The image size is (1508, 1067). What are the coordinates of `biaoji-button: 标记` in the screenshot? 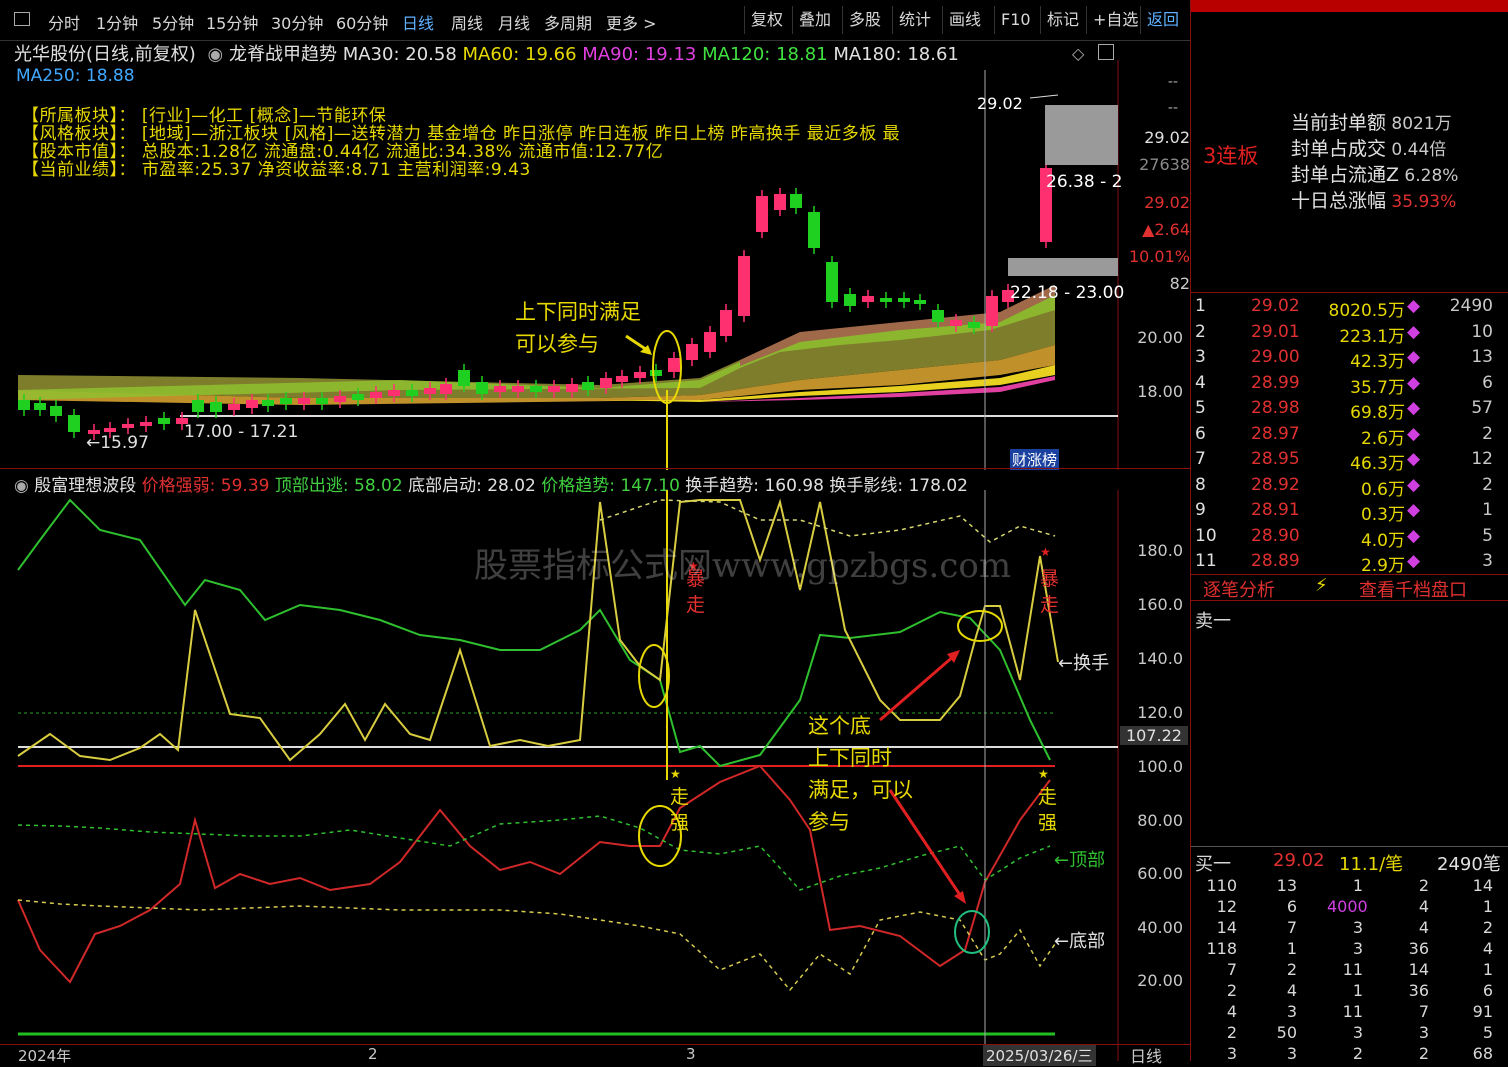 It's located at (1062, 20).